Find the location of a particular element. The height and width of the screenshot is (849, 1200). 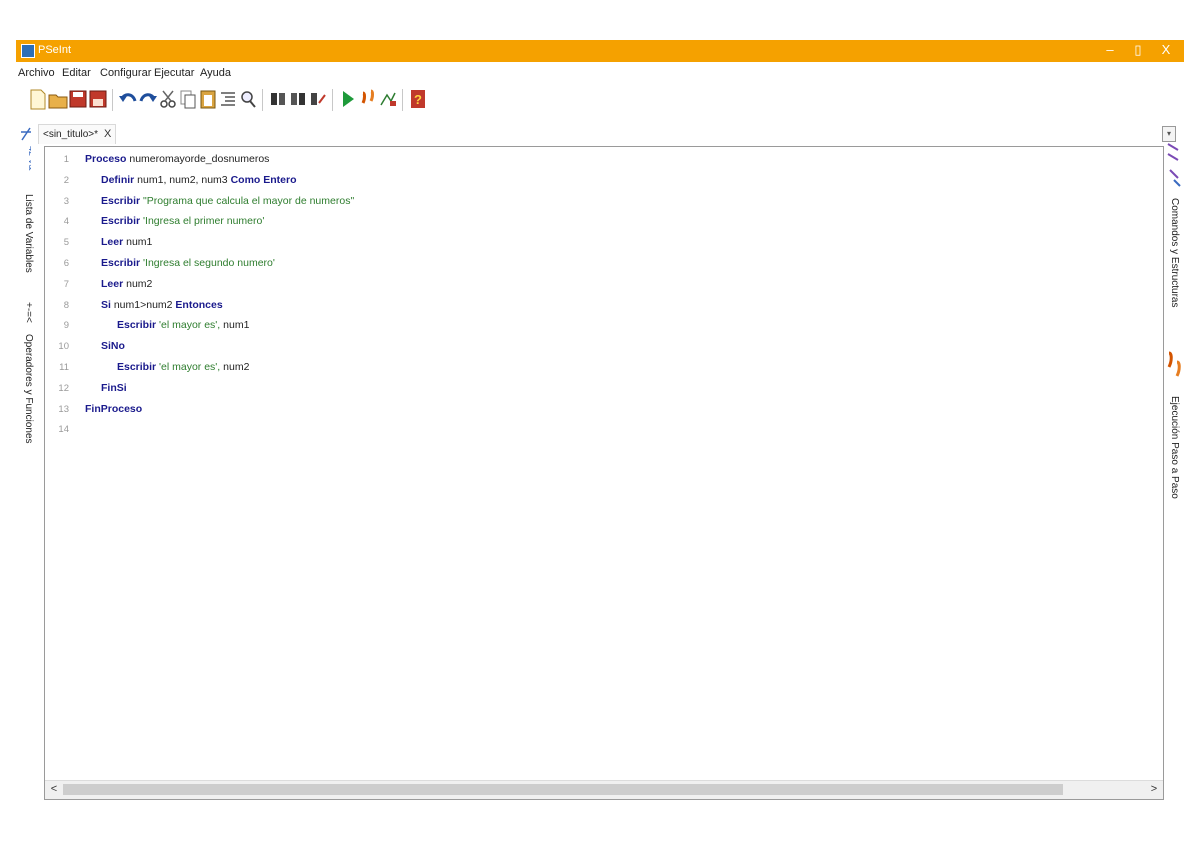

keyword-token: Entonces is located at coordinates (199, 304).